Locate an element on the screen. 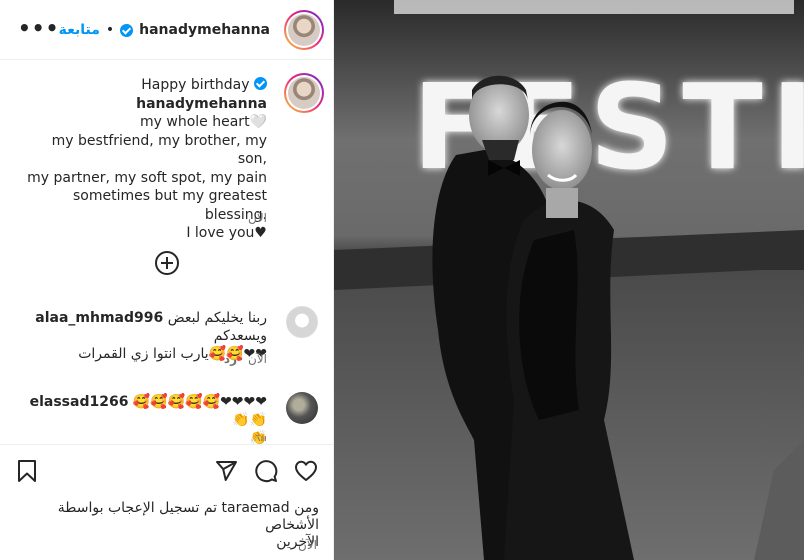 This screenshot has width=804, height=560. header-username: hanadymehanna is located at coordinates (204, 30).